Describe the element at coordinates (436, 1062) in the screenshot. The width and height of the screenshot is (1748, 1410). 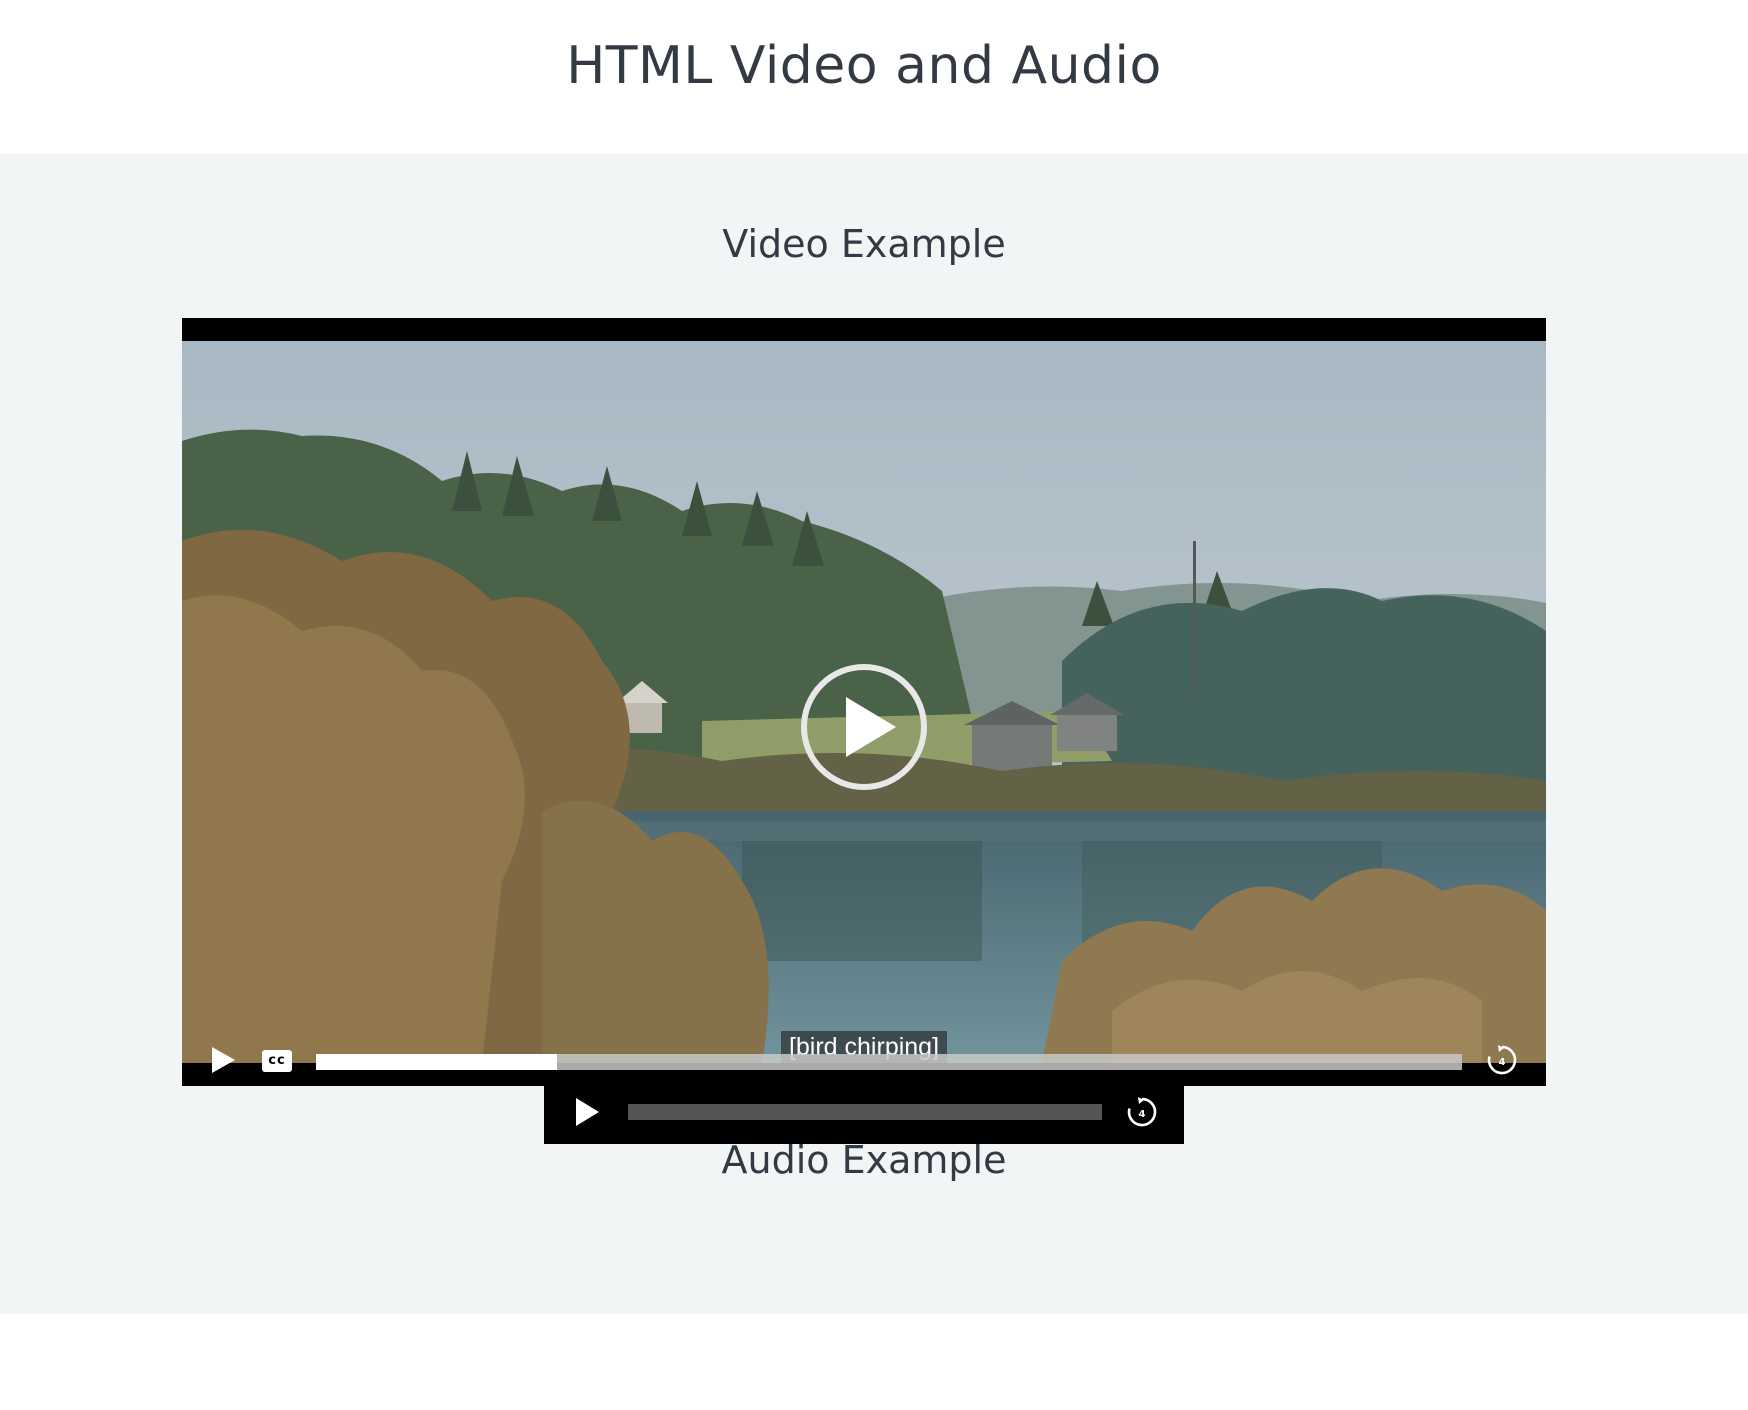
I see `video-progress-fill` at that location.